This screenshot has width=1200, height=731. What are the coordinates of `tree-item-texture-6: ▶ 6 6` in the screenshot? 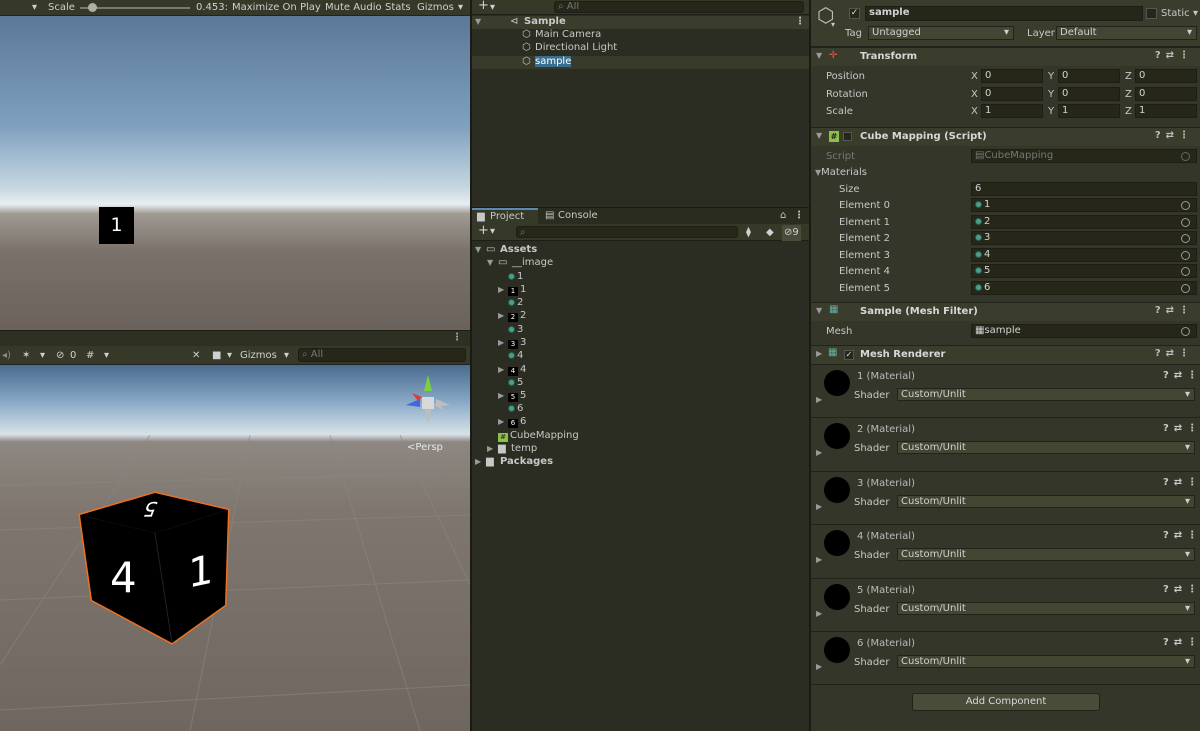 It's located at (640, 422).